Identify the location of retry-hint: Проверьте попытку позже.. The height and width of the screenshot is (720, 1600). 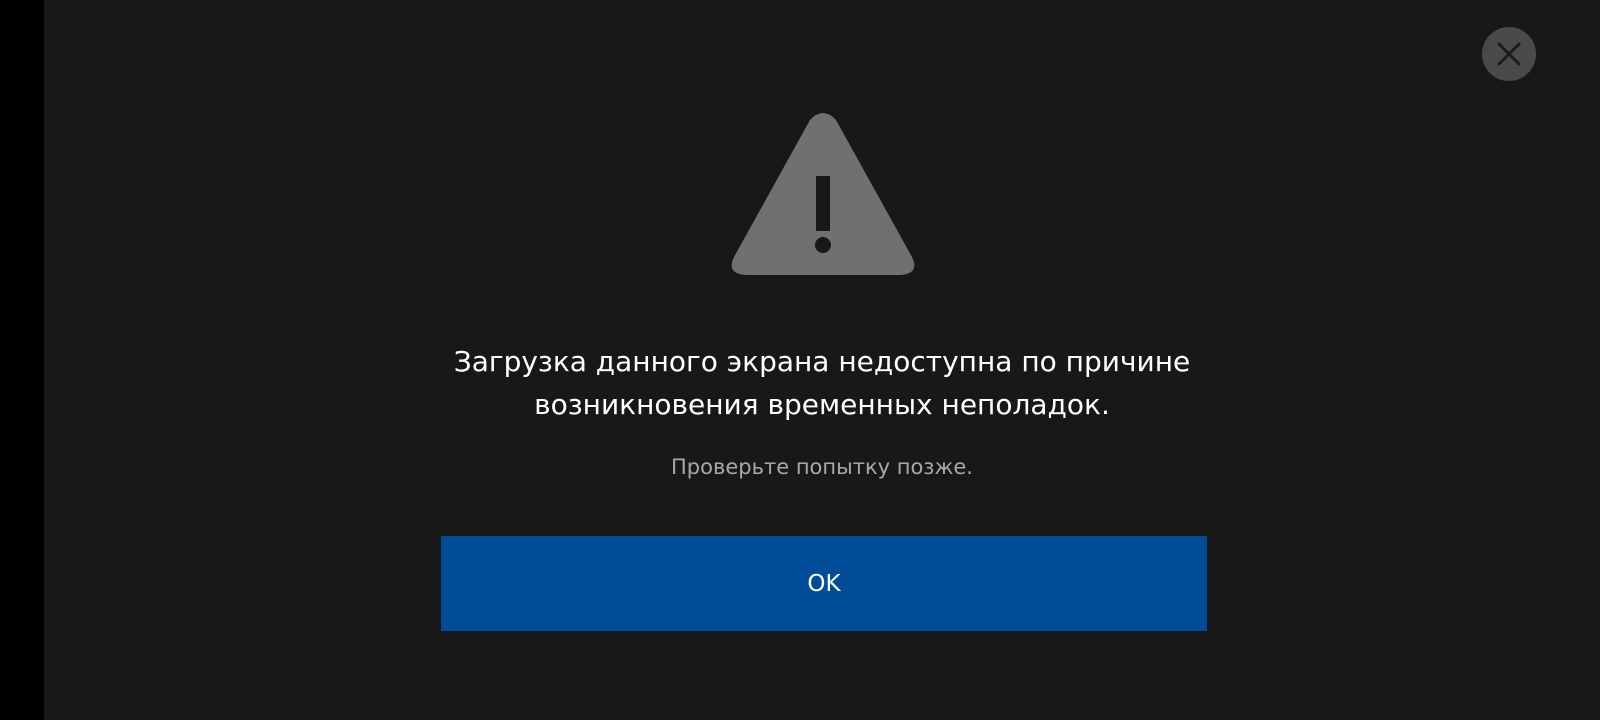
(822, 467).